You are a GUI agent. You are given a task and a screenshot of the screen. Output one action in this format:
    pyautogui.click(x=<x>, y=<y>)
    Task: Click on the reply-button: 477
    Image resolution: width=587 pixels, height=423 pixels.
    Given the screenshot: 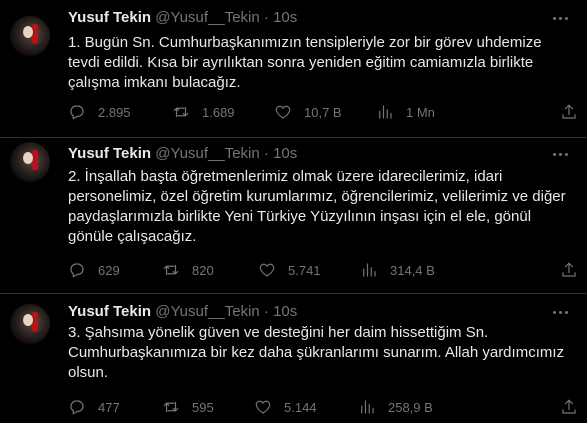 What is the action you would take?
    pyautogui.click(x=94, y=407)
    